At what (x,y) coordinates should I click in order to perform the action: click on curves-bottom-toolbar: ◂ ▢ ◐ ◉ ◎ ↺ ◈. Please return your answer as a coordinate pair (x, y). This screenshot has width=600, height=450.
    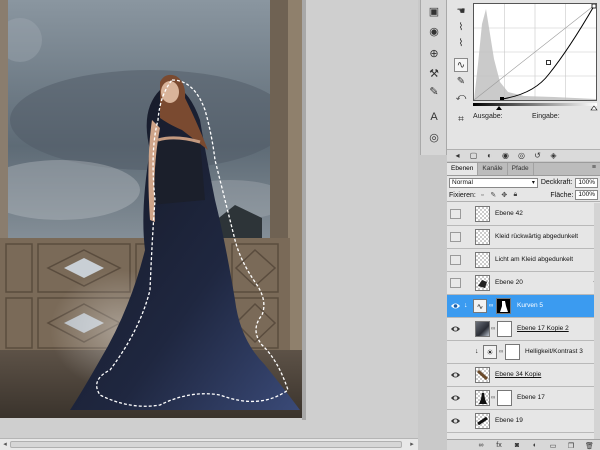
    Looking at the image, I should click on (523, 155).